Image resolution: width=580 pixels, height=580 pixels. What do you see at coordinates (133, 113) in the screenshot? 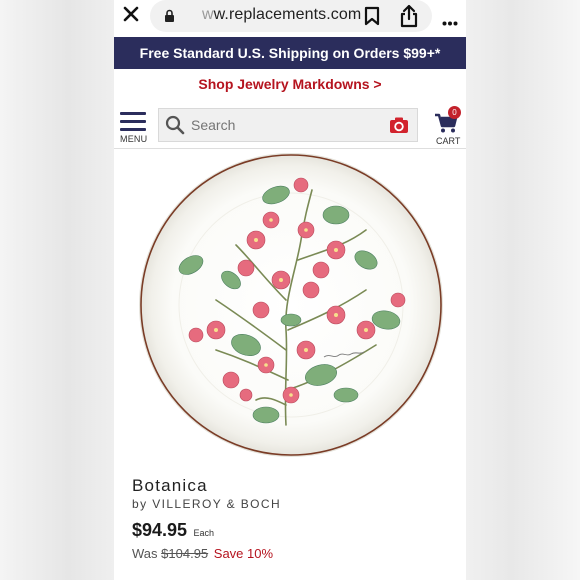
I see `hamburger-icon` at bounding box center [133, 113].